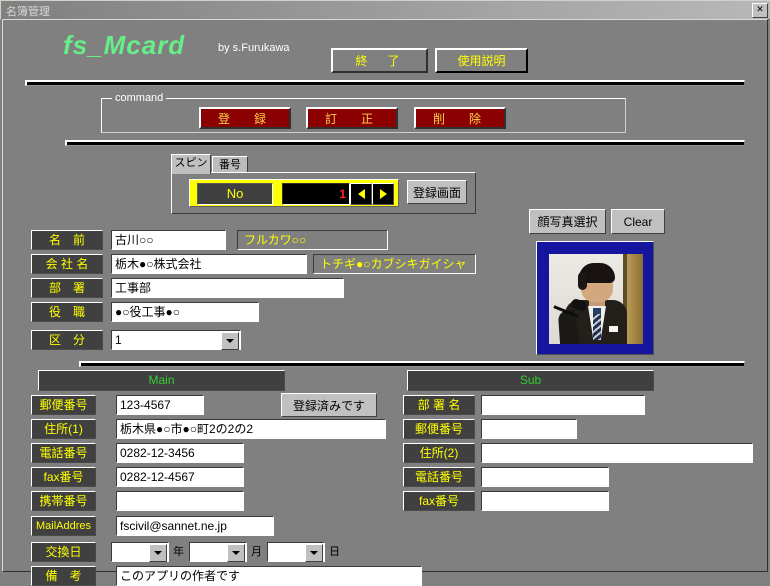 The image size is (770, 586). What do you see at coordinates (168, 240) in the screenshot?
I see `name-input: 古川○○` at bounding box center [168, 240].